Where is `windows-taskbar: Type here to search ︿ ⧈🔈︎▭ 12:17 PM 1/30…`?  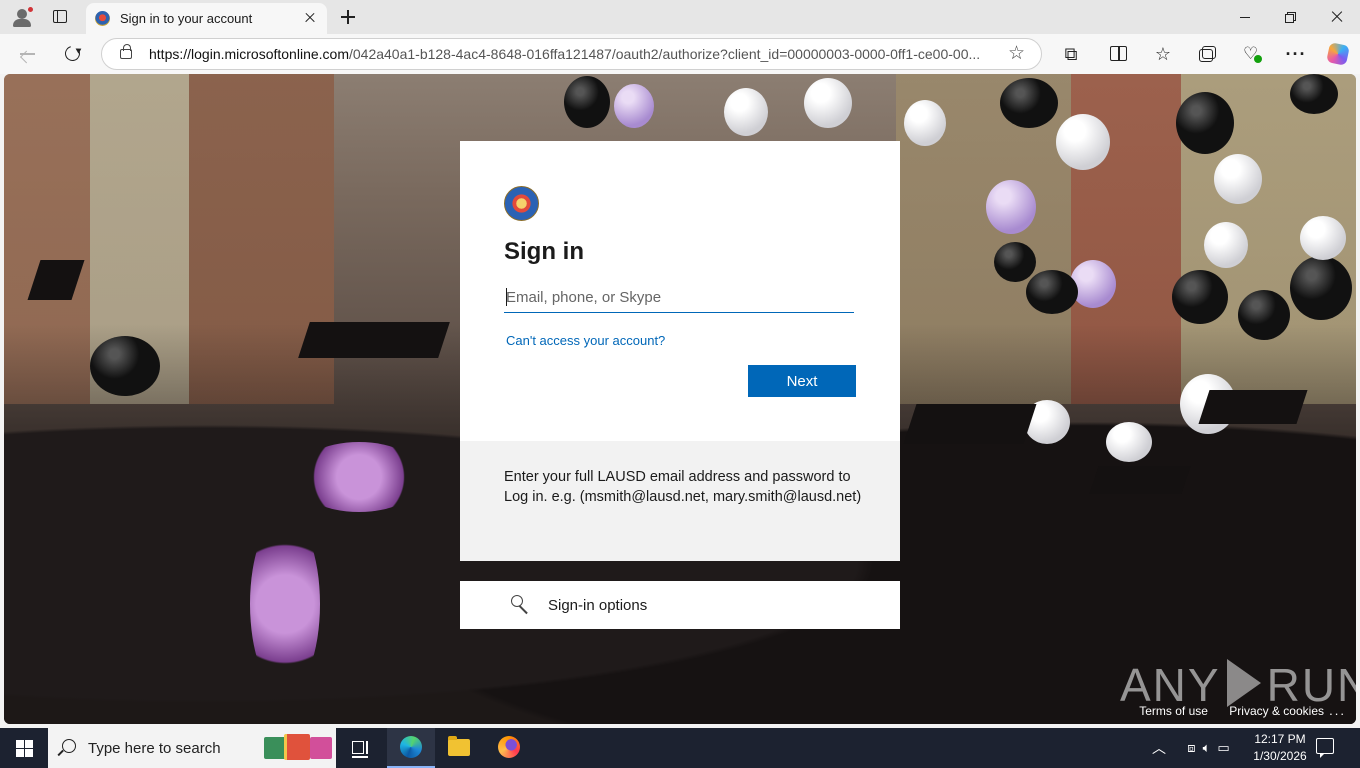 windows-taskbar: Type here to search ︿ ⧈🔈︎▭ 12:17 PM 1/30… is located at coordinates (680, 748).